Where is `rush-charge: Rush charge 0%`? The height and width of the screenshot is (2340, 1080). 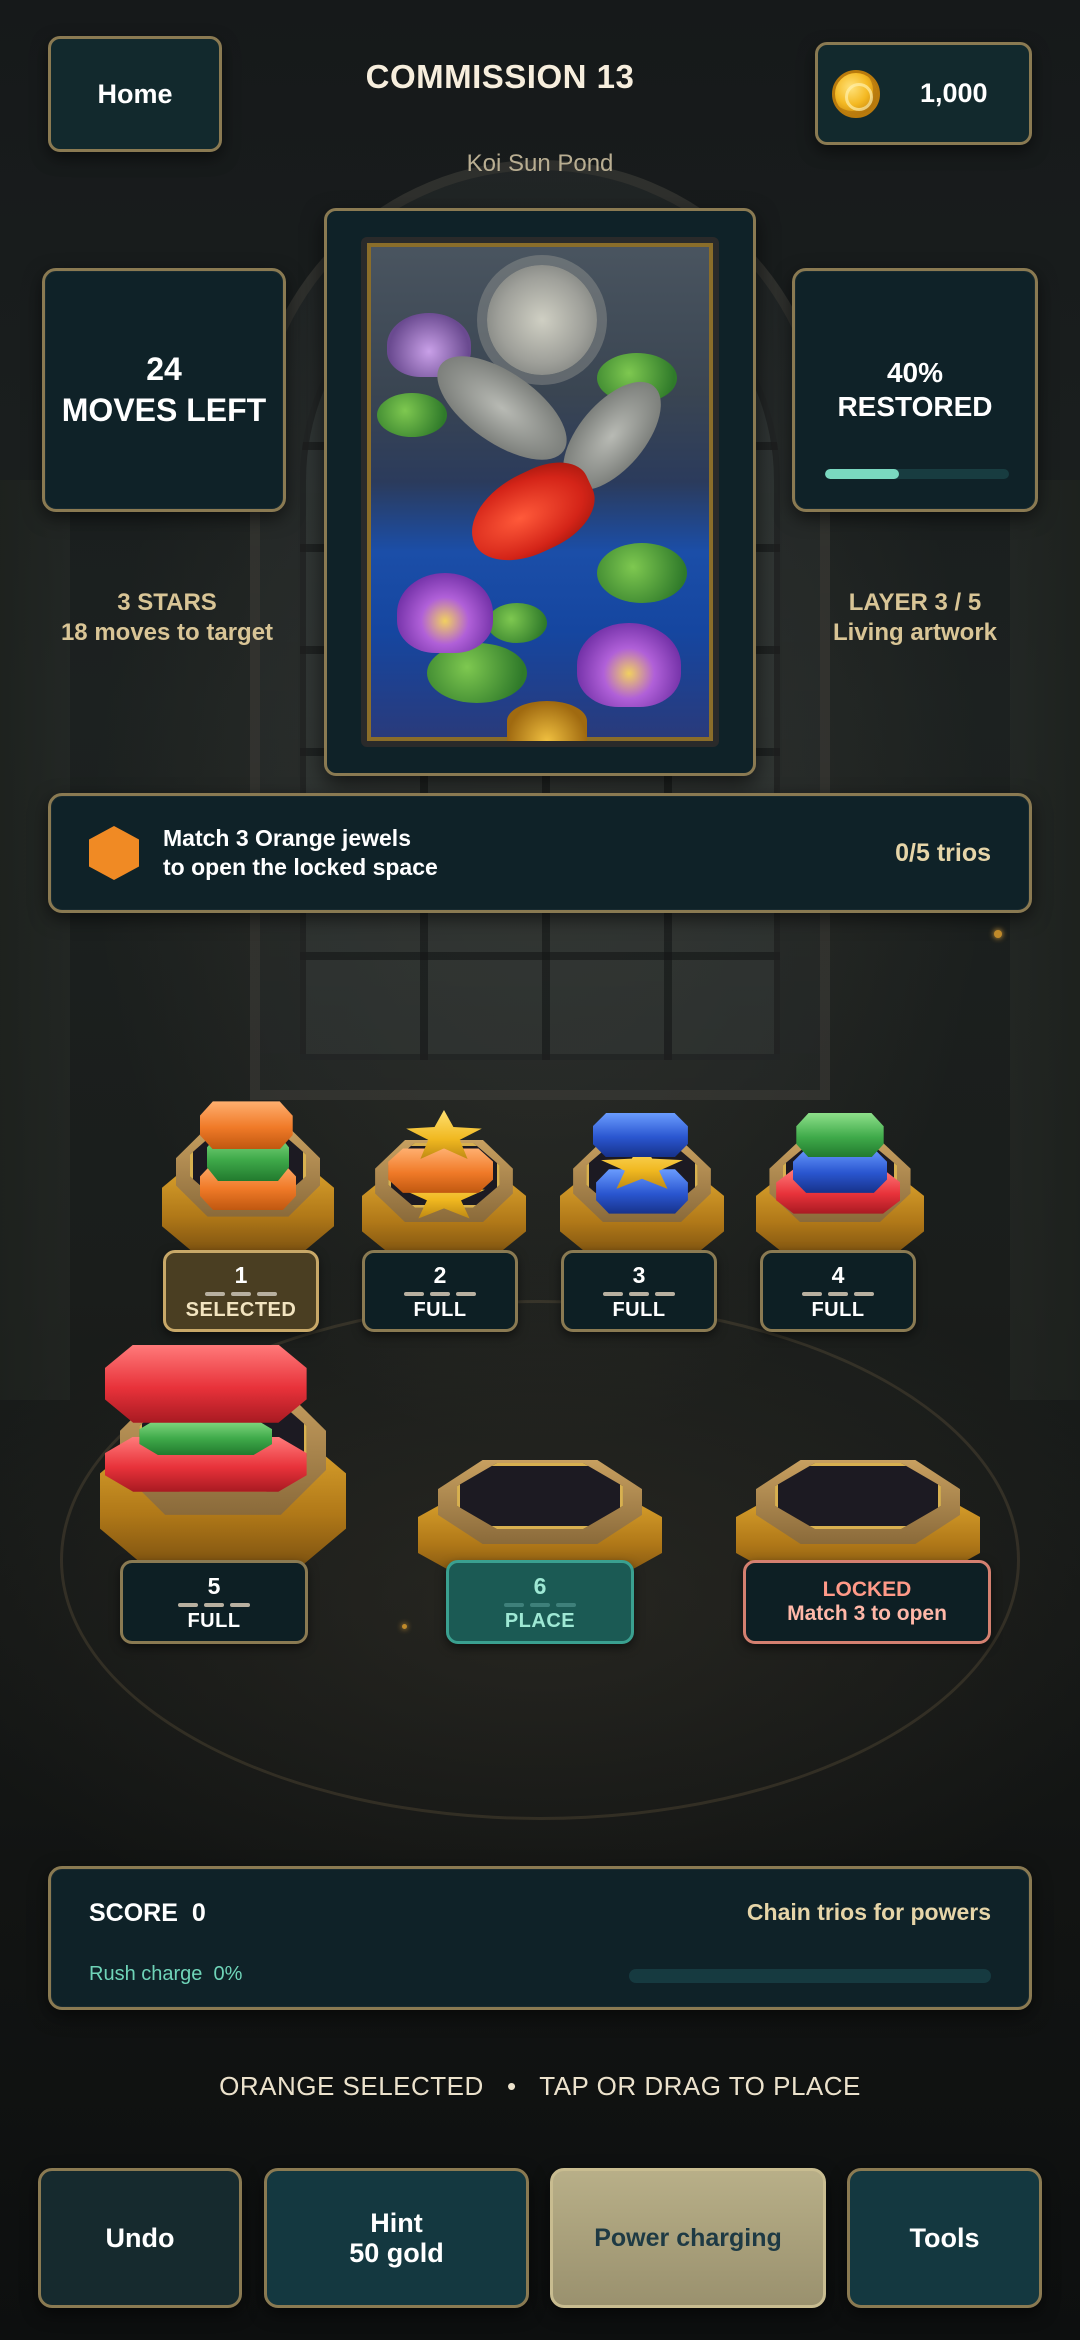
rush-charge: Rush charge 0% is located at coordinates (165, 1974).